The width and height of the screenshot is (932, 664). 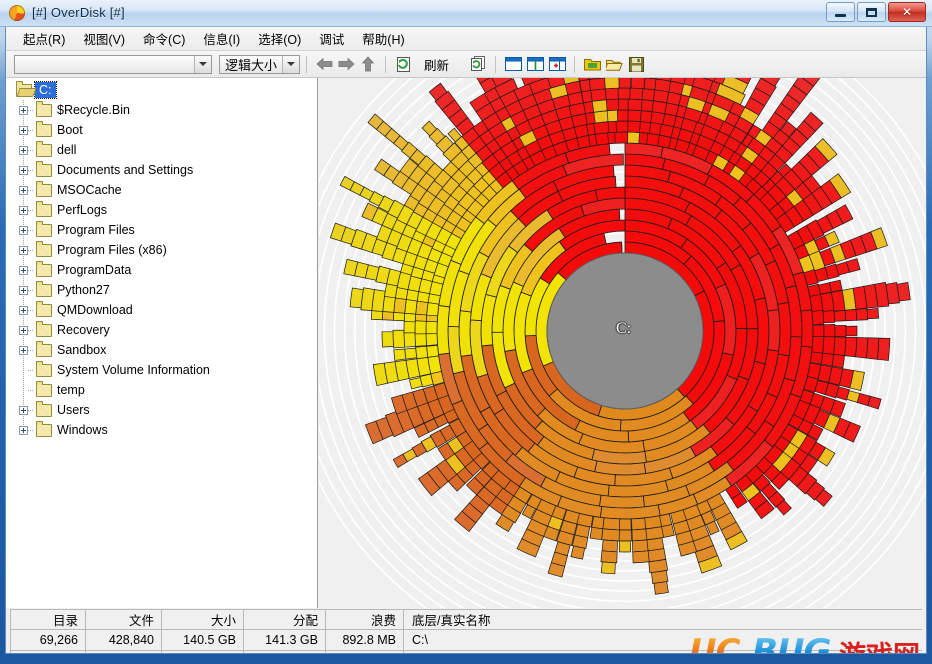 I want to click on tree-item-perflogs: PerfLogs, so click(x=63, y=210).